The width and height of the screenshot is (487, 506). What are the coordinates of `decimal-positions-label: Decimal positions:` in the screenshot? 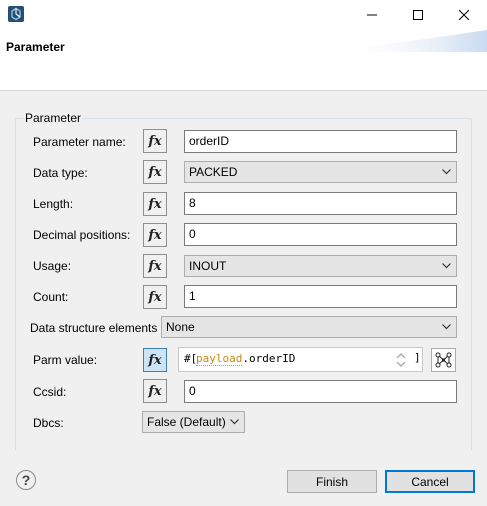 It's located at (82, 235).